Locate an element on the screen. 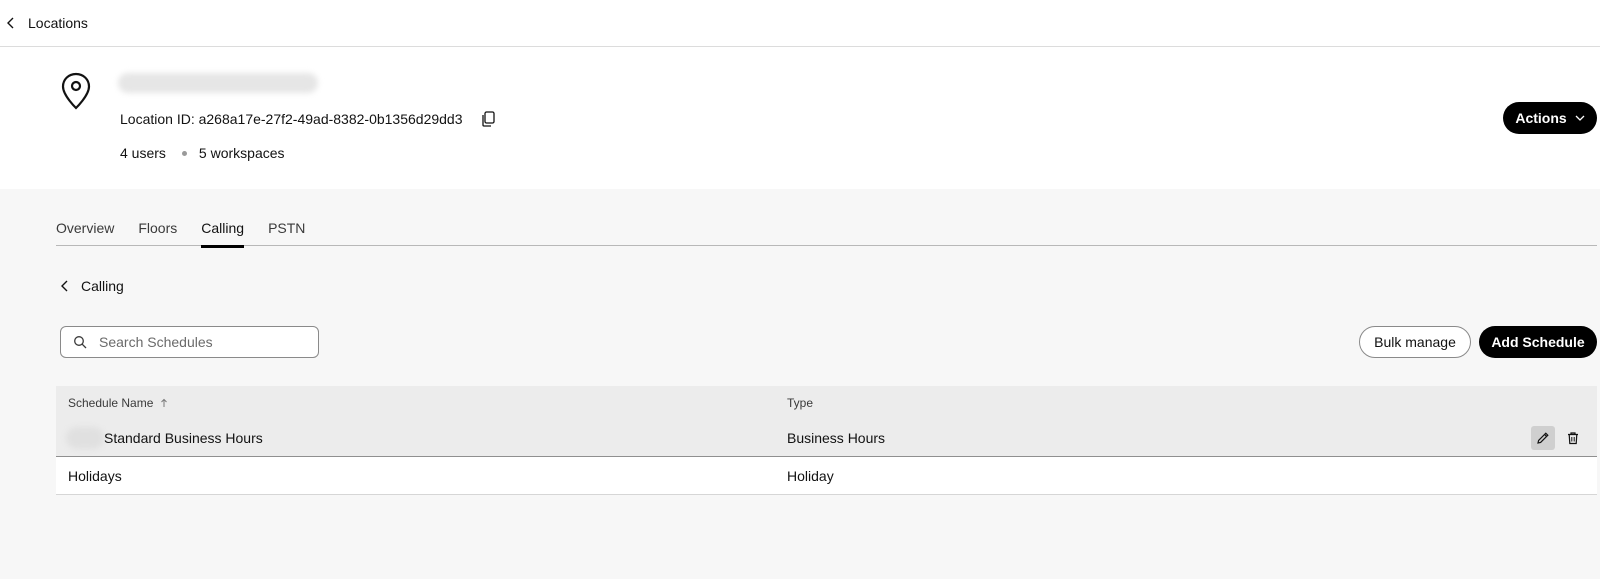 The height and width of the screenshot is (579, 1600). top-bar: Locations is located at coordinates (800, 23).